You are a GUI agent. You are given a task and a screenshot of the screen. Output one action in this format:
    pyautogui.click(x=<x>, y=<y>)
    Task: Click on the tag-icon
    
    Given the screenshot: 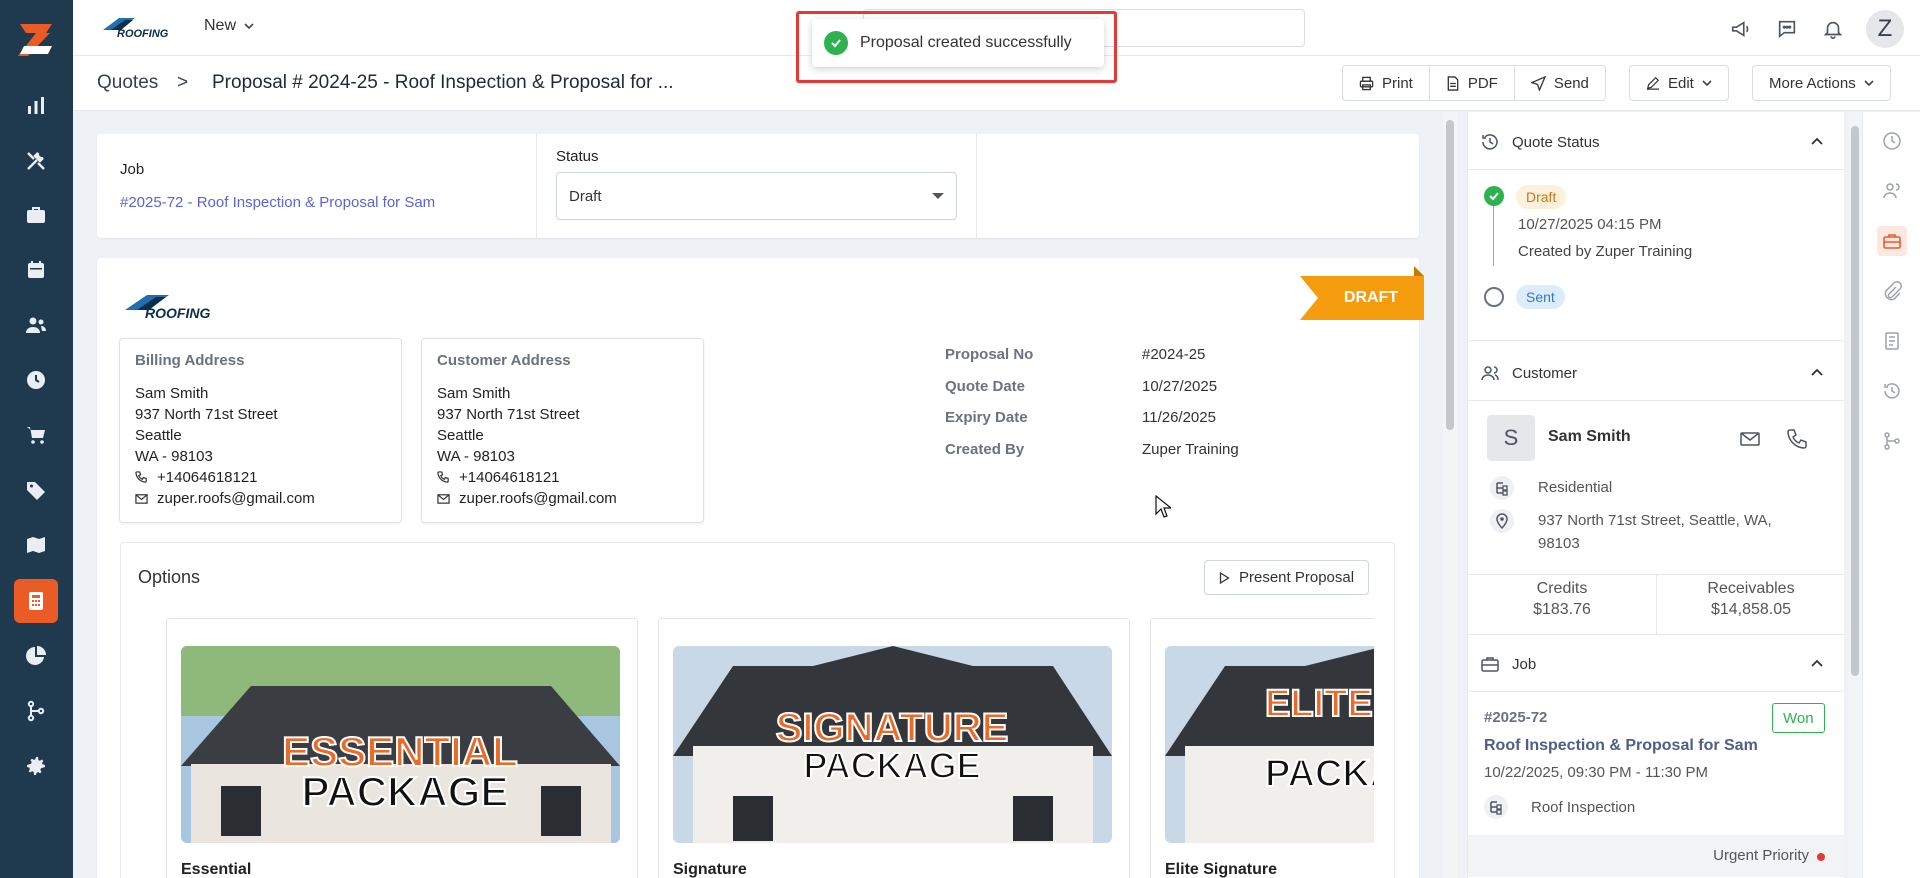 What is the action you would take?
    pyautogui.click(x=36, y=490)
    